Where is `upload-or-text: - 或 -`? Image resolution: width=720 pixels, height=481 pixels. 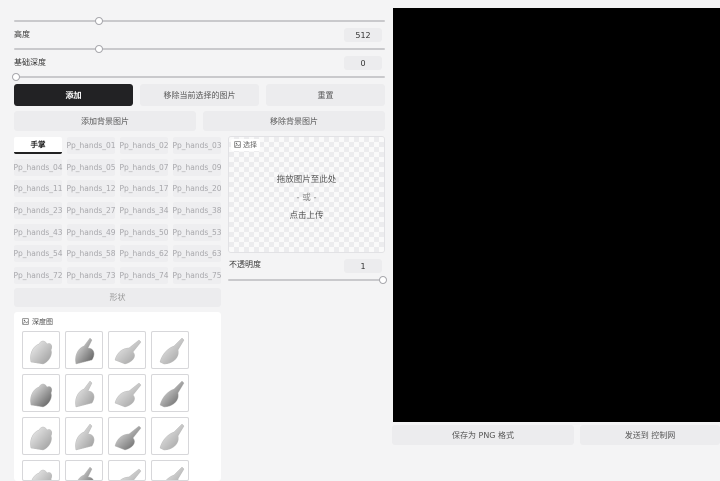 upload-or-text: - 或 - is located at coordinates (306, 198).